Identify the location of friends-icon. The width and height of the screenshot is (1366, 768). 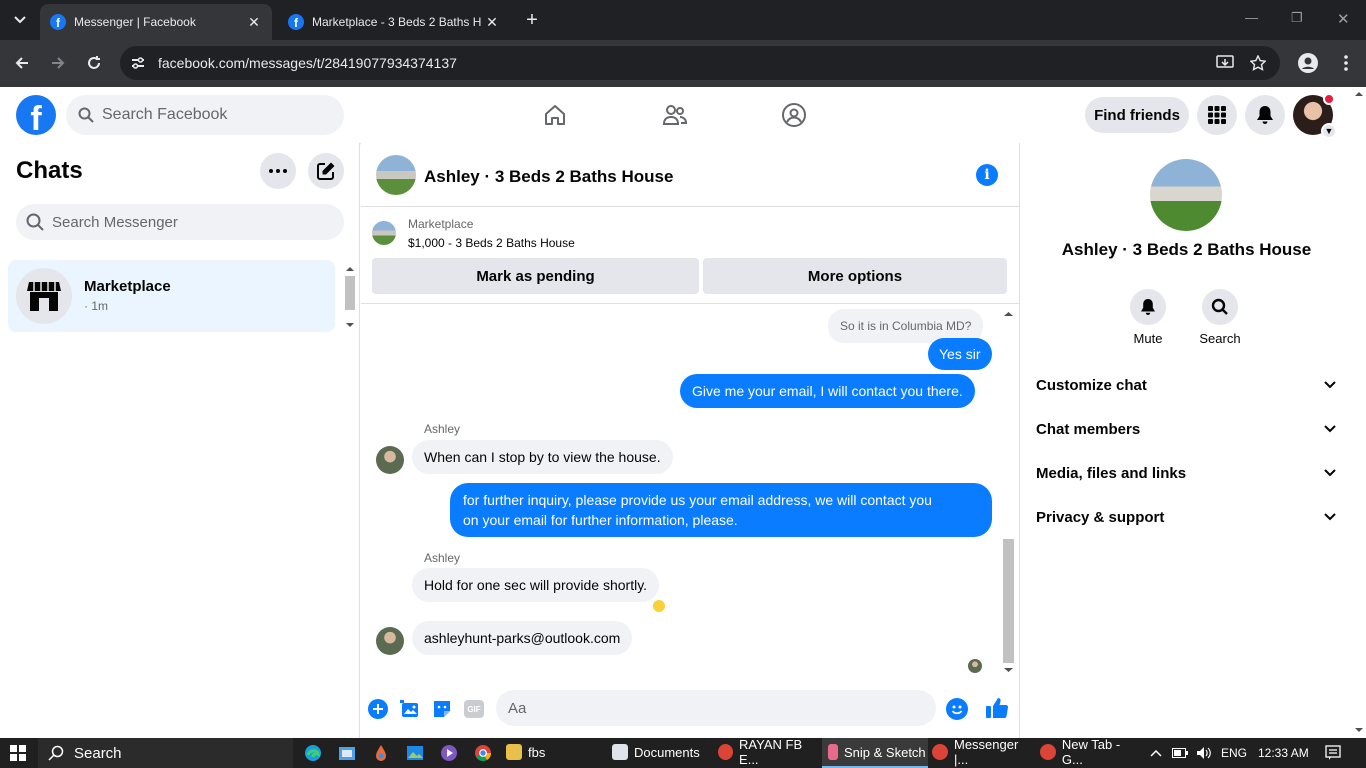
(675, 115).